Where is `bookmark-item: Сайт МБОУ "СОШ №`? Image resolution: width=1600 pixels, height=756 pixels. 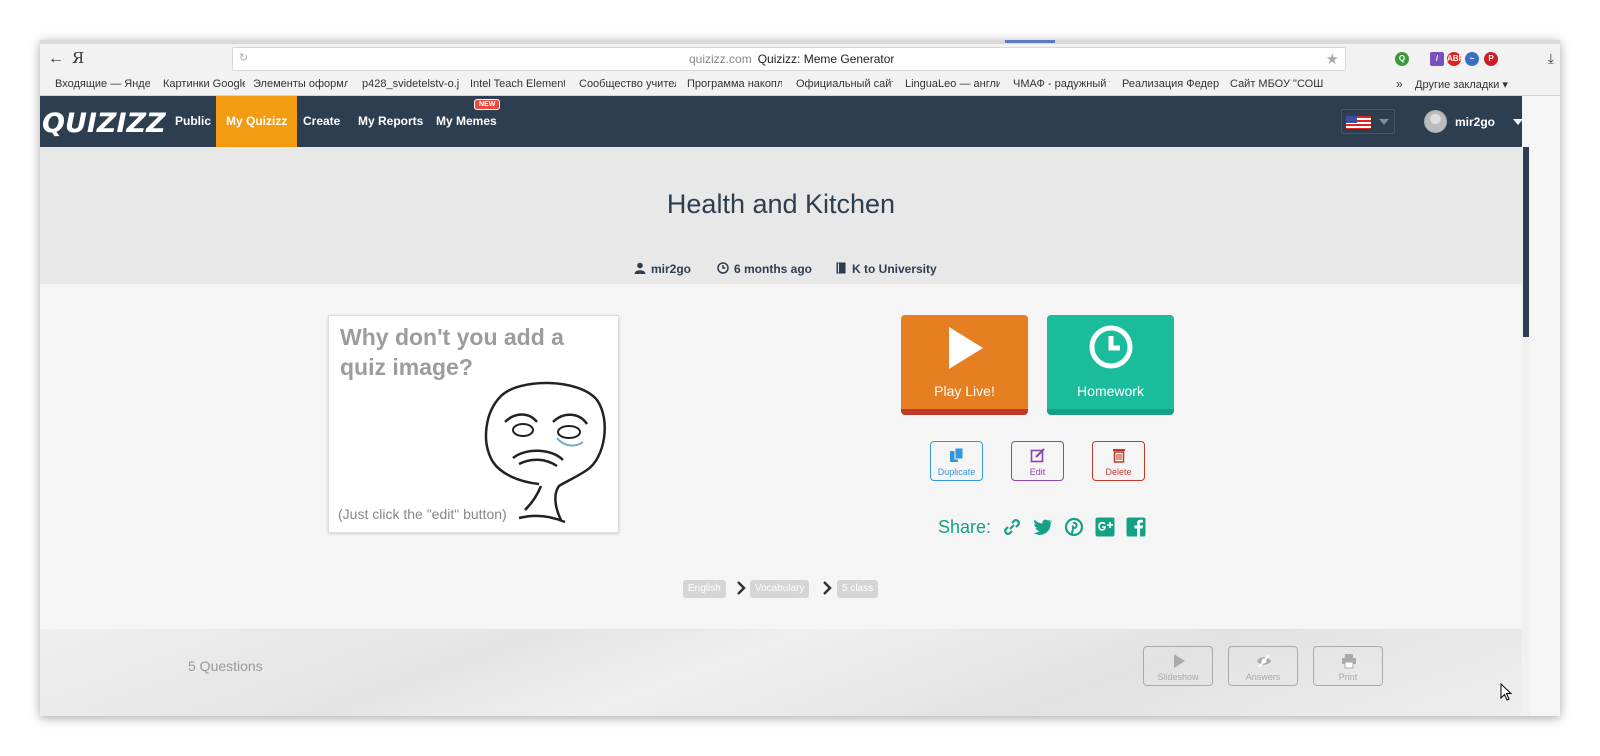
bookmark-item: Сайт МБОУ "СОШ № is located at coordinates (1278, 84).